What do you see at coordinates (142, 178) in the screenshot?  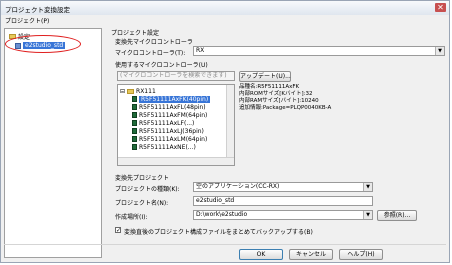 I see `target-project-group-label: 変換先プロジェクト` at bounding box center [142, 178].